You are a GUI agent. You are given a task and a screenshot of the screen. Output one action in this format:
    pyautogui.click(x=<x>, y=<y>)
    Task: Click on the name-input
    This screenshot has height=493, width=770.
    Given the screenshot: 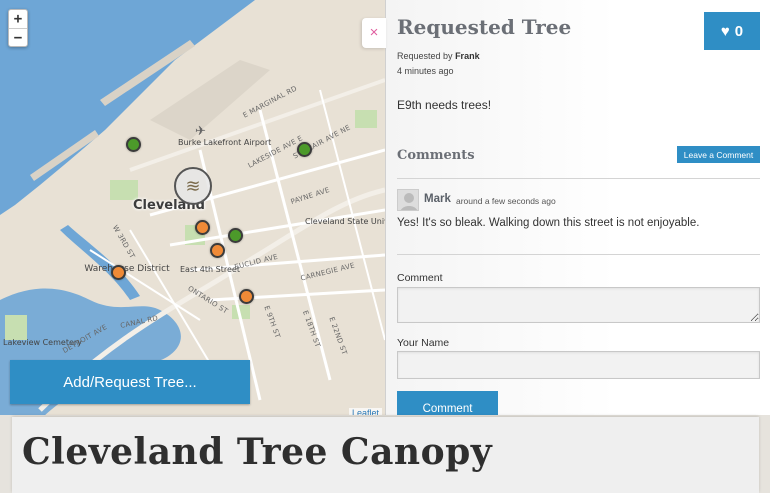 What is the action you would take?
    pyautogui.click(x=578, y=365)
    